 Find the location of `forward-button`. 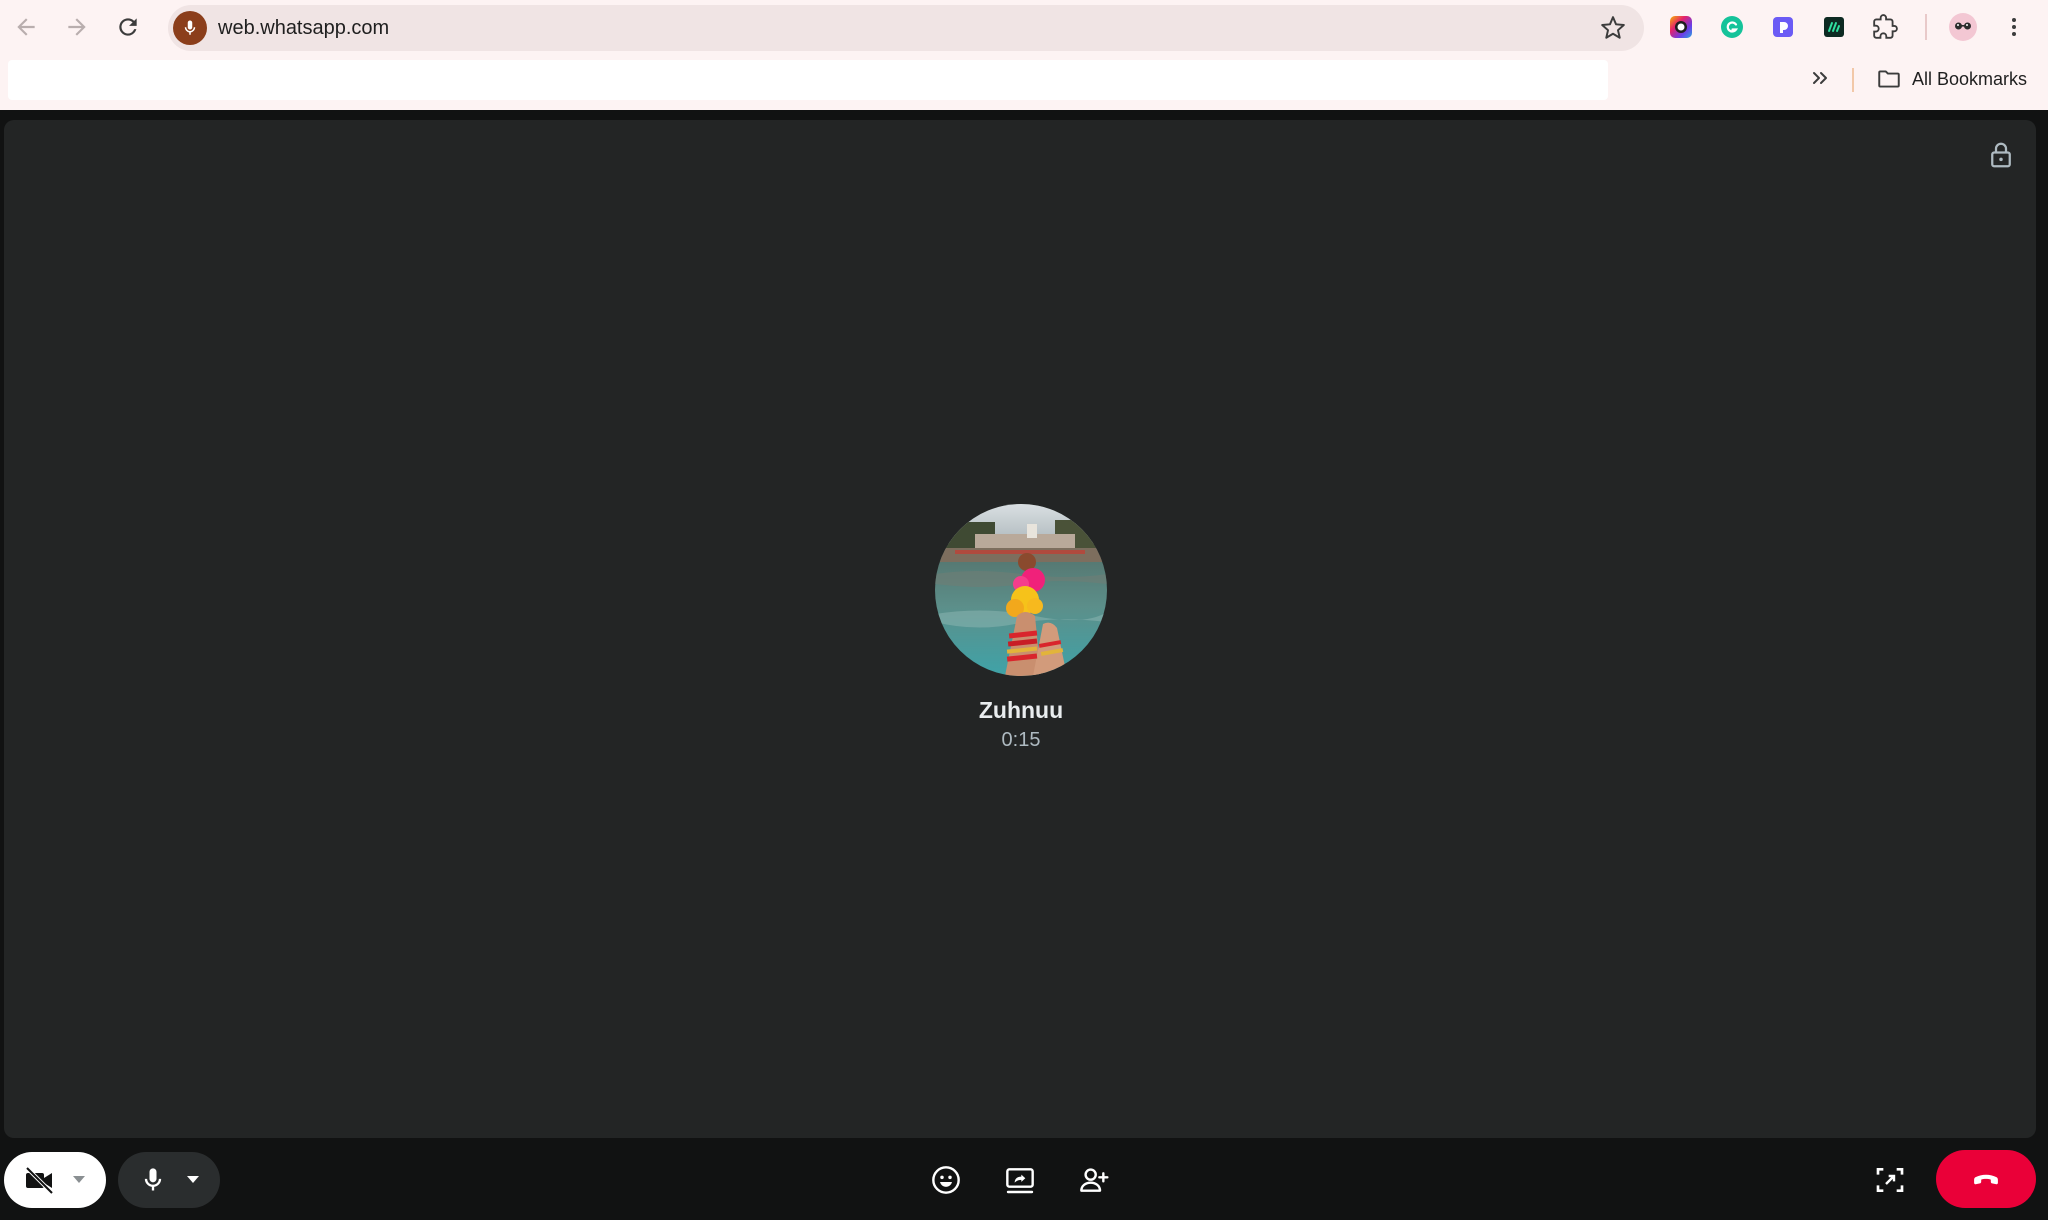

forward-button is located at coordinates (77, 27).